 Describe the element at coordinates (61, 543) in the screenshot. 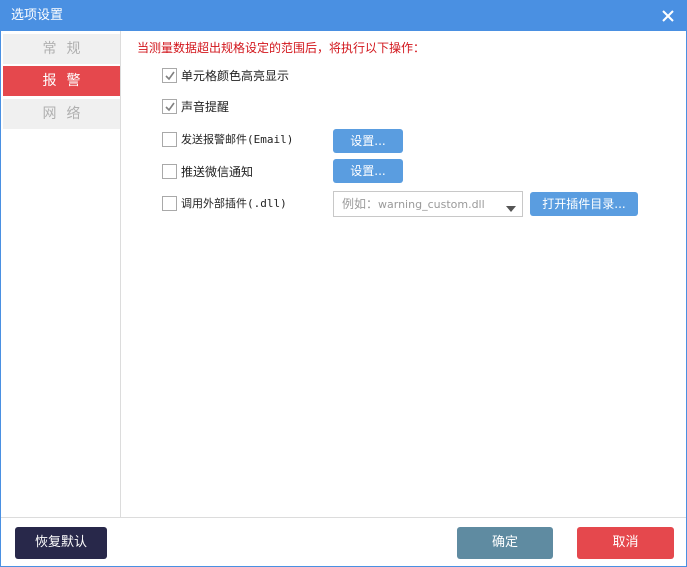

I see `restore-defaults-button: 恢复默认` at that location.